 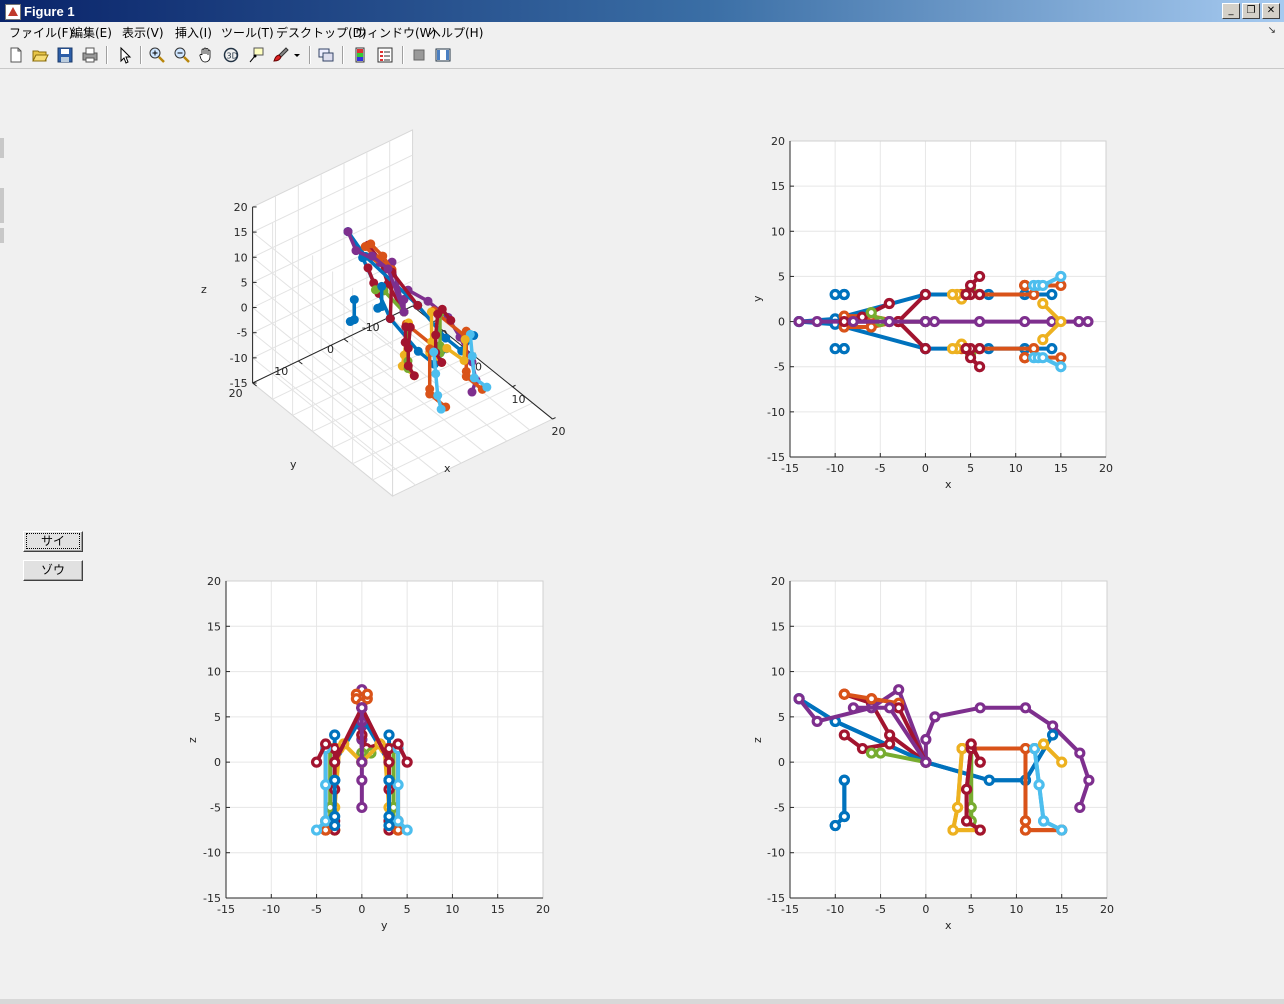 I want to click on x-tick-label: 15, so click(x=1062, y=909).